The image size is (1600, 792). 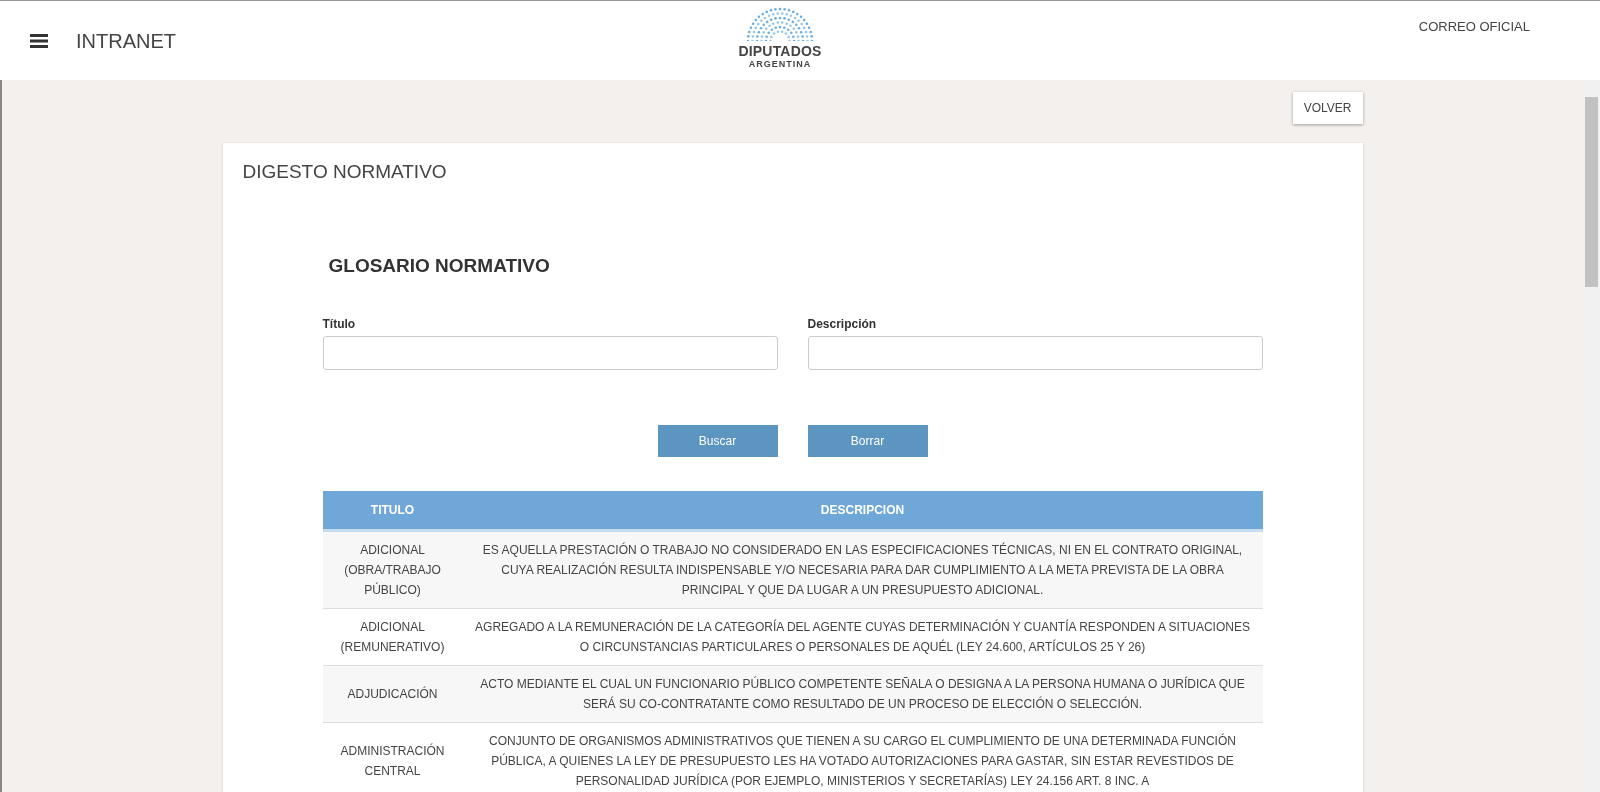 I want to click on back-button: VOLVER, so click(x=1327, y=108).